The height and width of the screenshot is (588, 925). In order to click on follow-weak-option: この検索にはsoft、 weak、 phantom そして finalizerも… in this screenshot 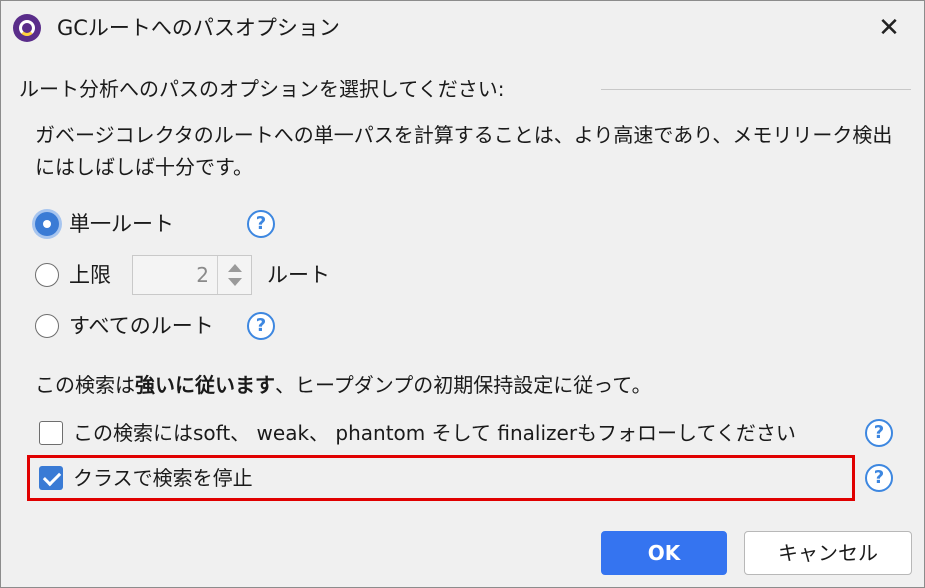, I will do `click(417, 433)`.